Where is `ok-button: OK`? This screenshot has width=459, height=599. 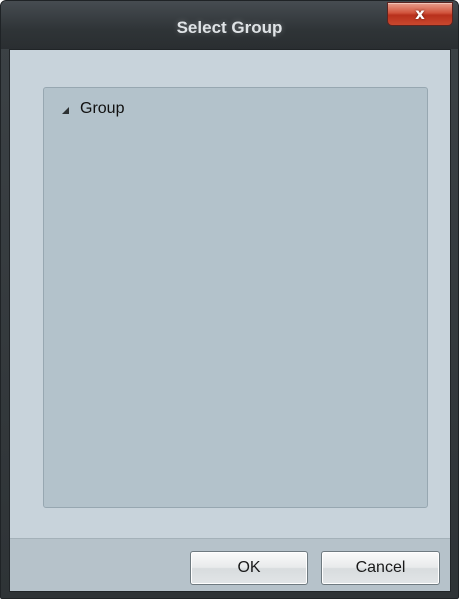 ok-button: OK is located at coordinates (249, 568).